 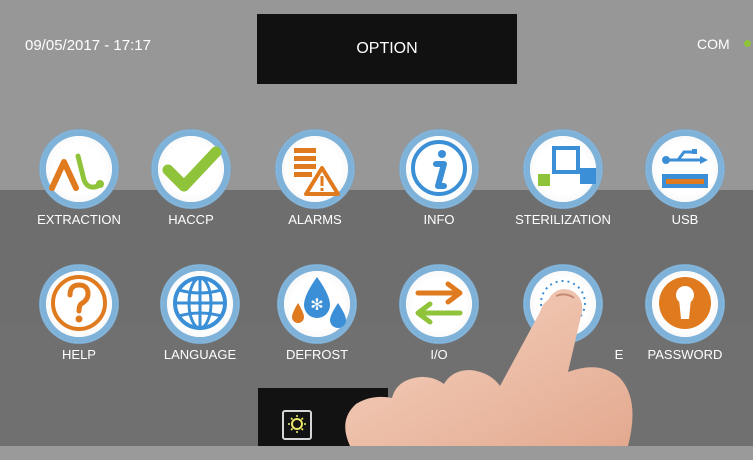 What do you see at coordinates (439, 219) in the screenshot?
I see `info-label: INFO` at bounding box center [439, 219].